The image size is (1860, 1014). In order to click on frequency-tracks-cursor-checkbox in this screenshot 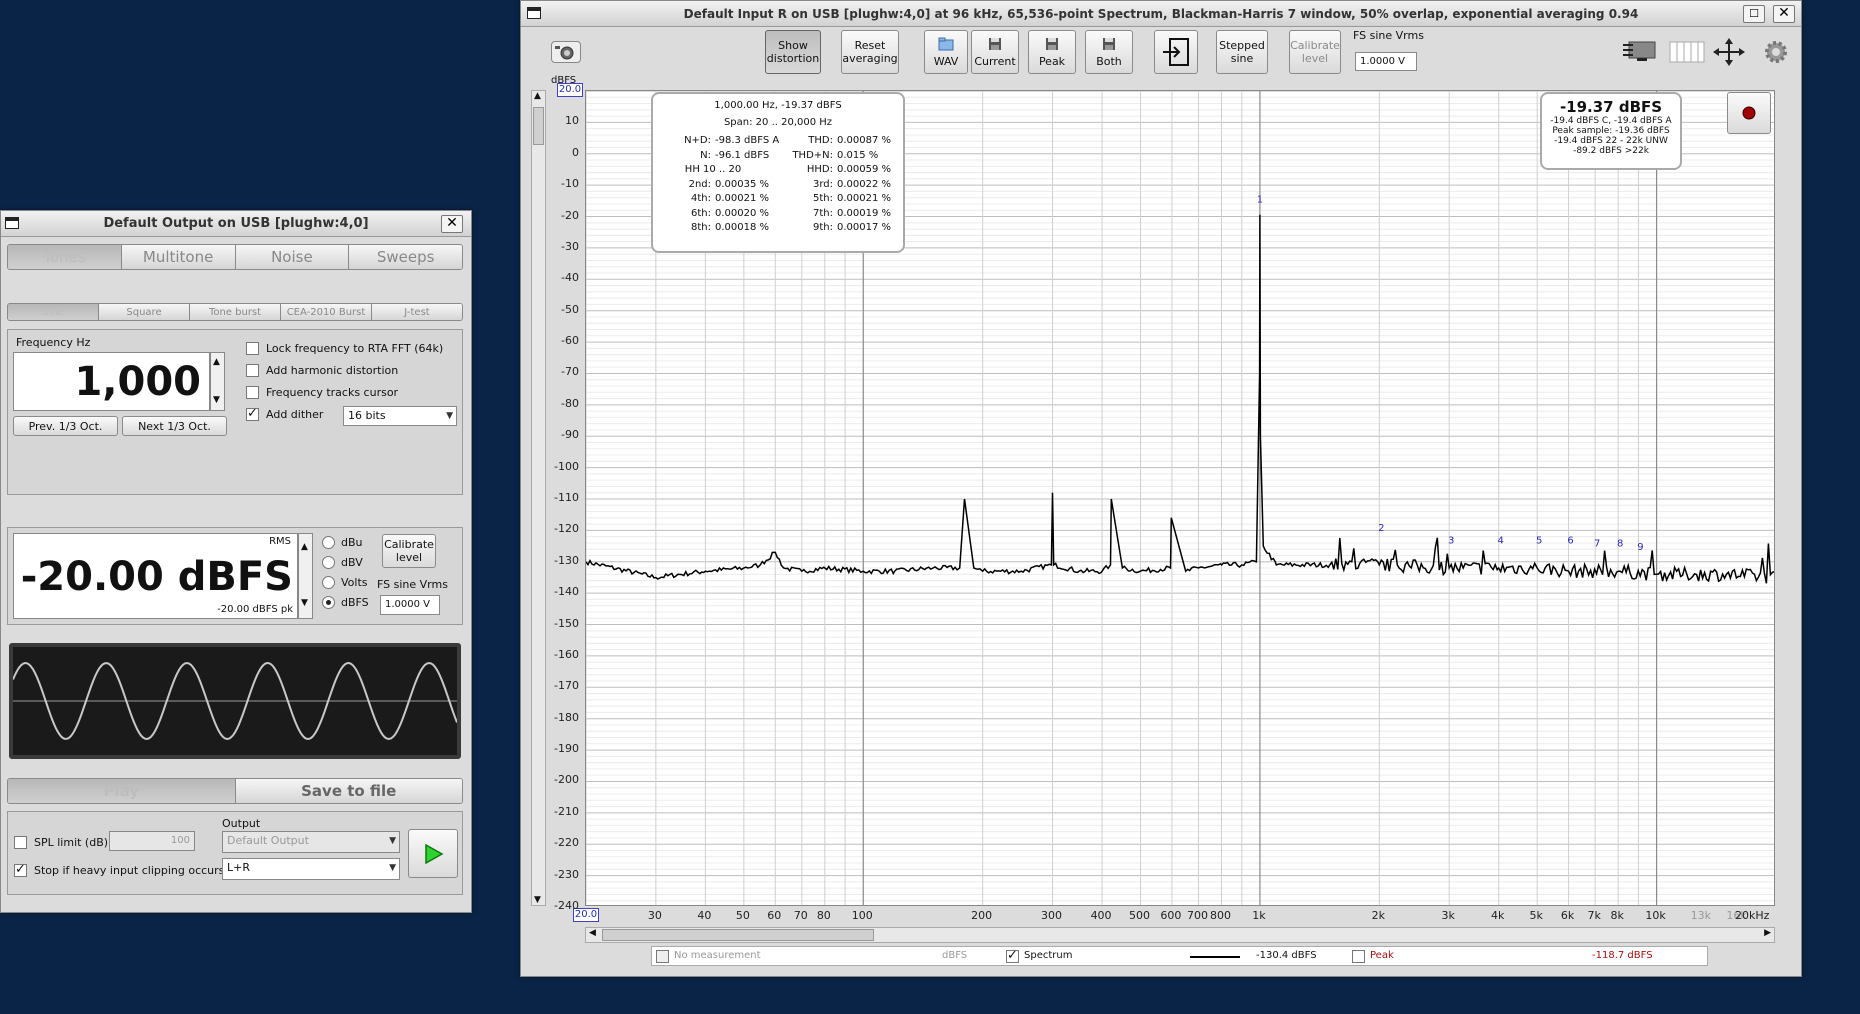, I will do `click(252, 392)`.